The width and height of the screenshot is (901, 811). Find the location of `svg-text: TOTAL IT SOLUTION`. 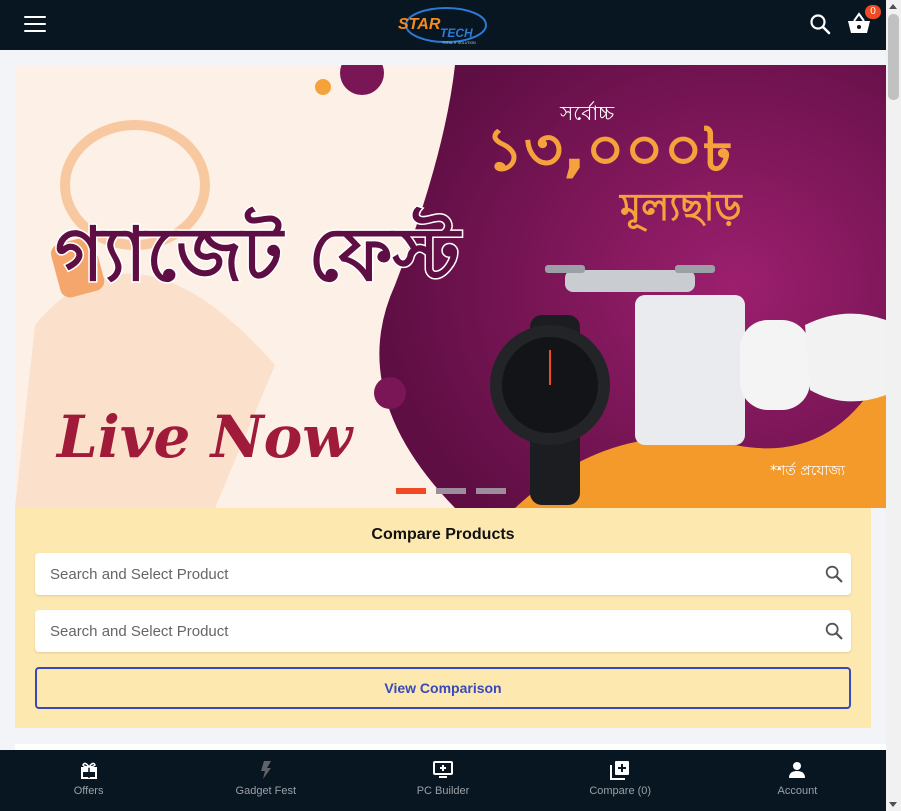

svg-text: TOTAL IT SOLUTION is located at coordinates (459, 43).